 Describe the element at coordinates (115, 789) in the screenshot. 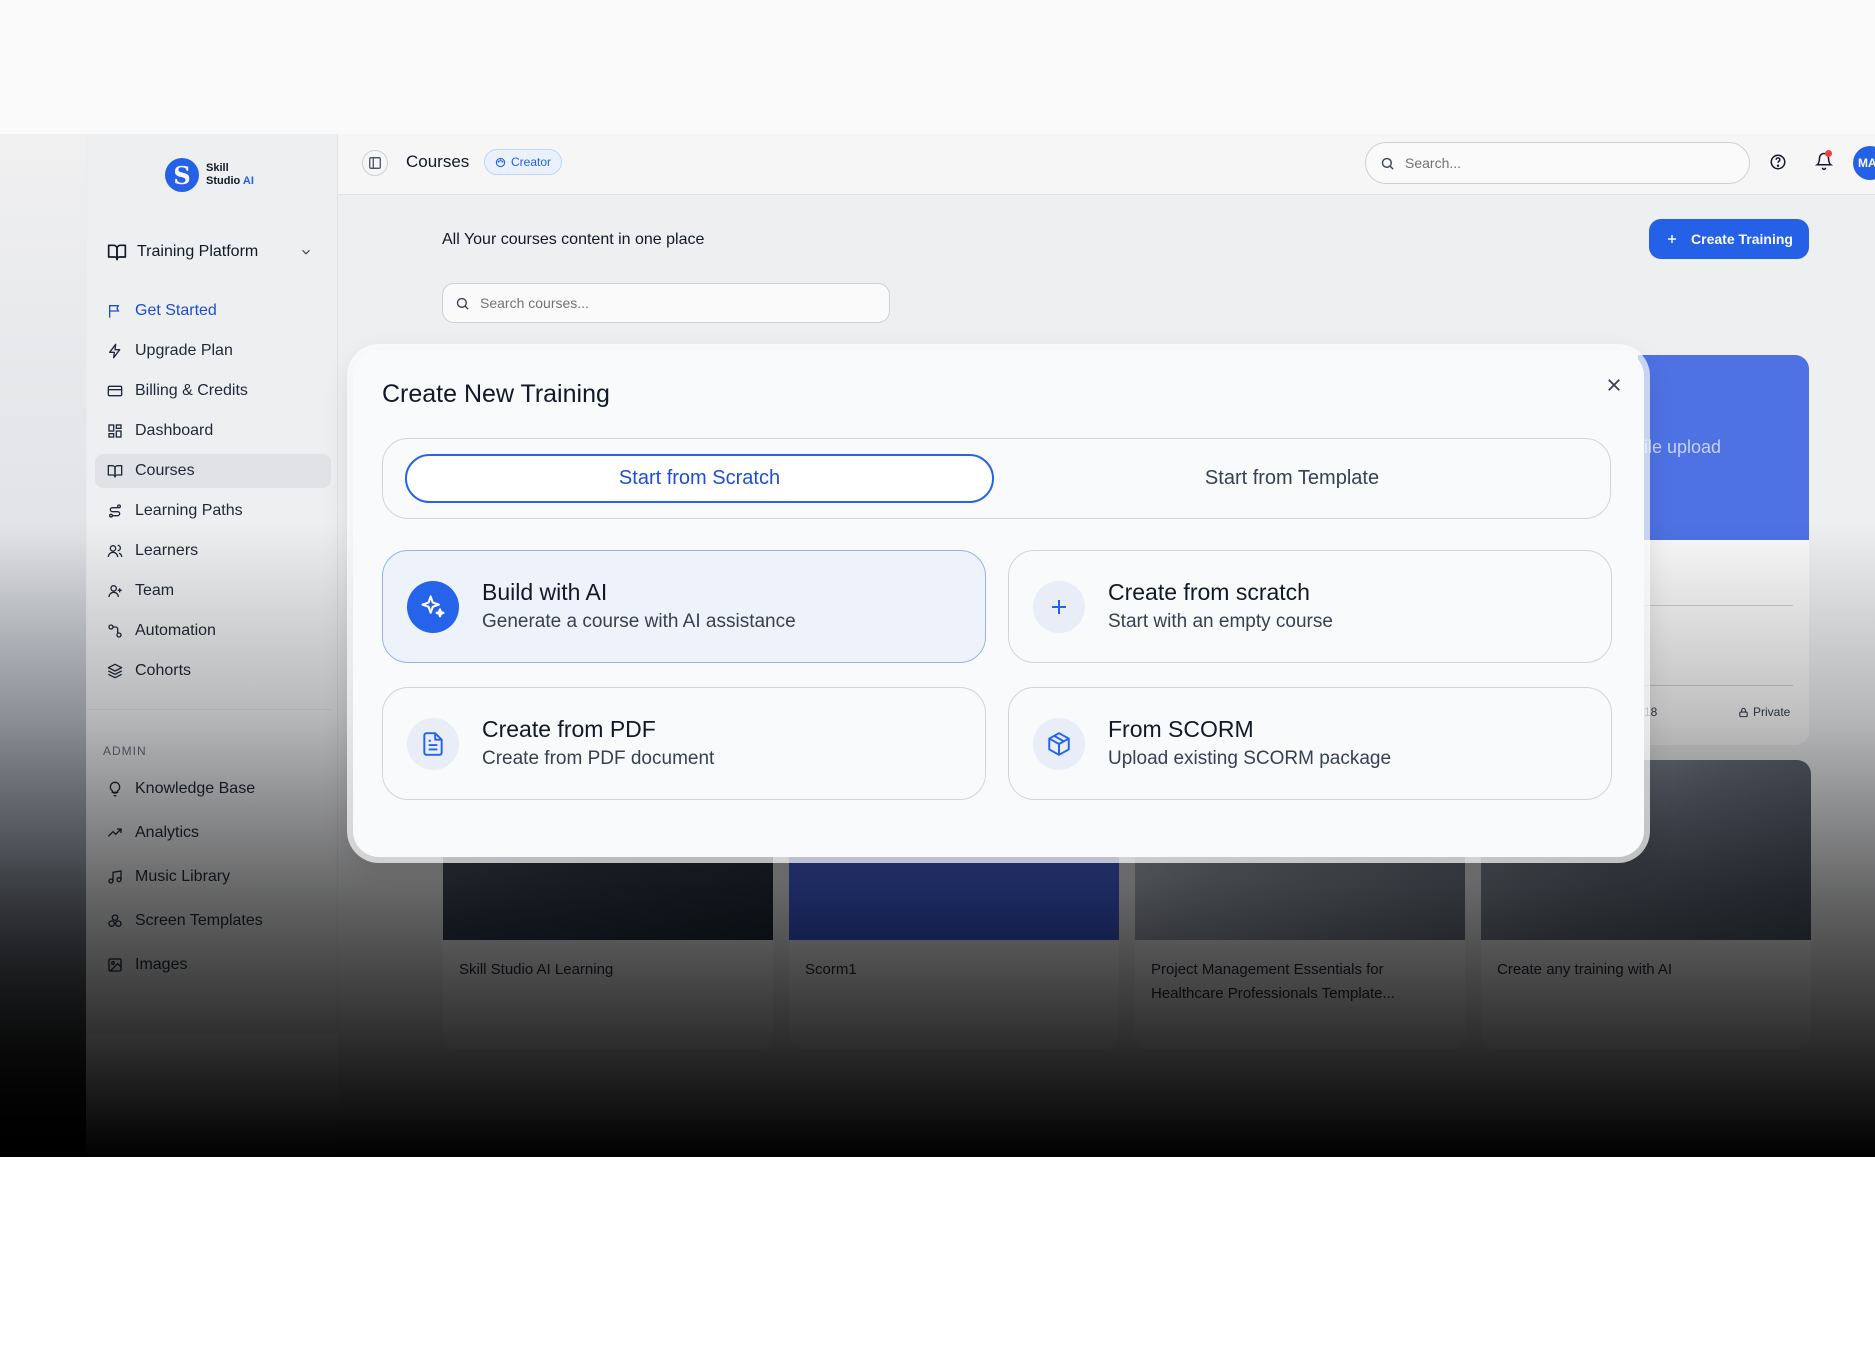

I see `lightbulb-icon` at that location.